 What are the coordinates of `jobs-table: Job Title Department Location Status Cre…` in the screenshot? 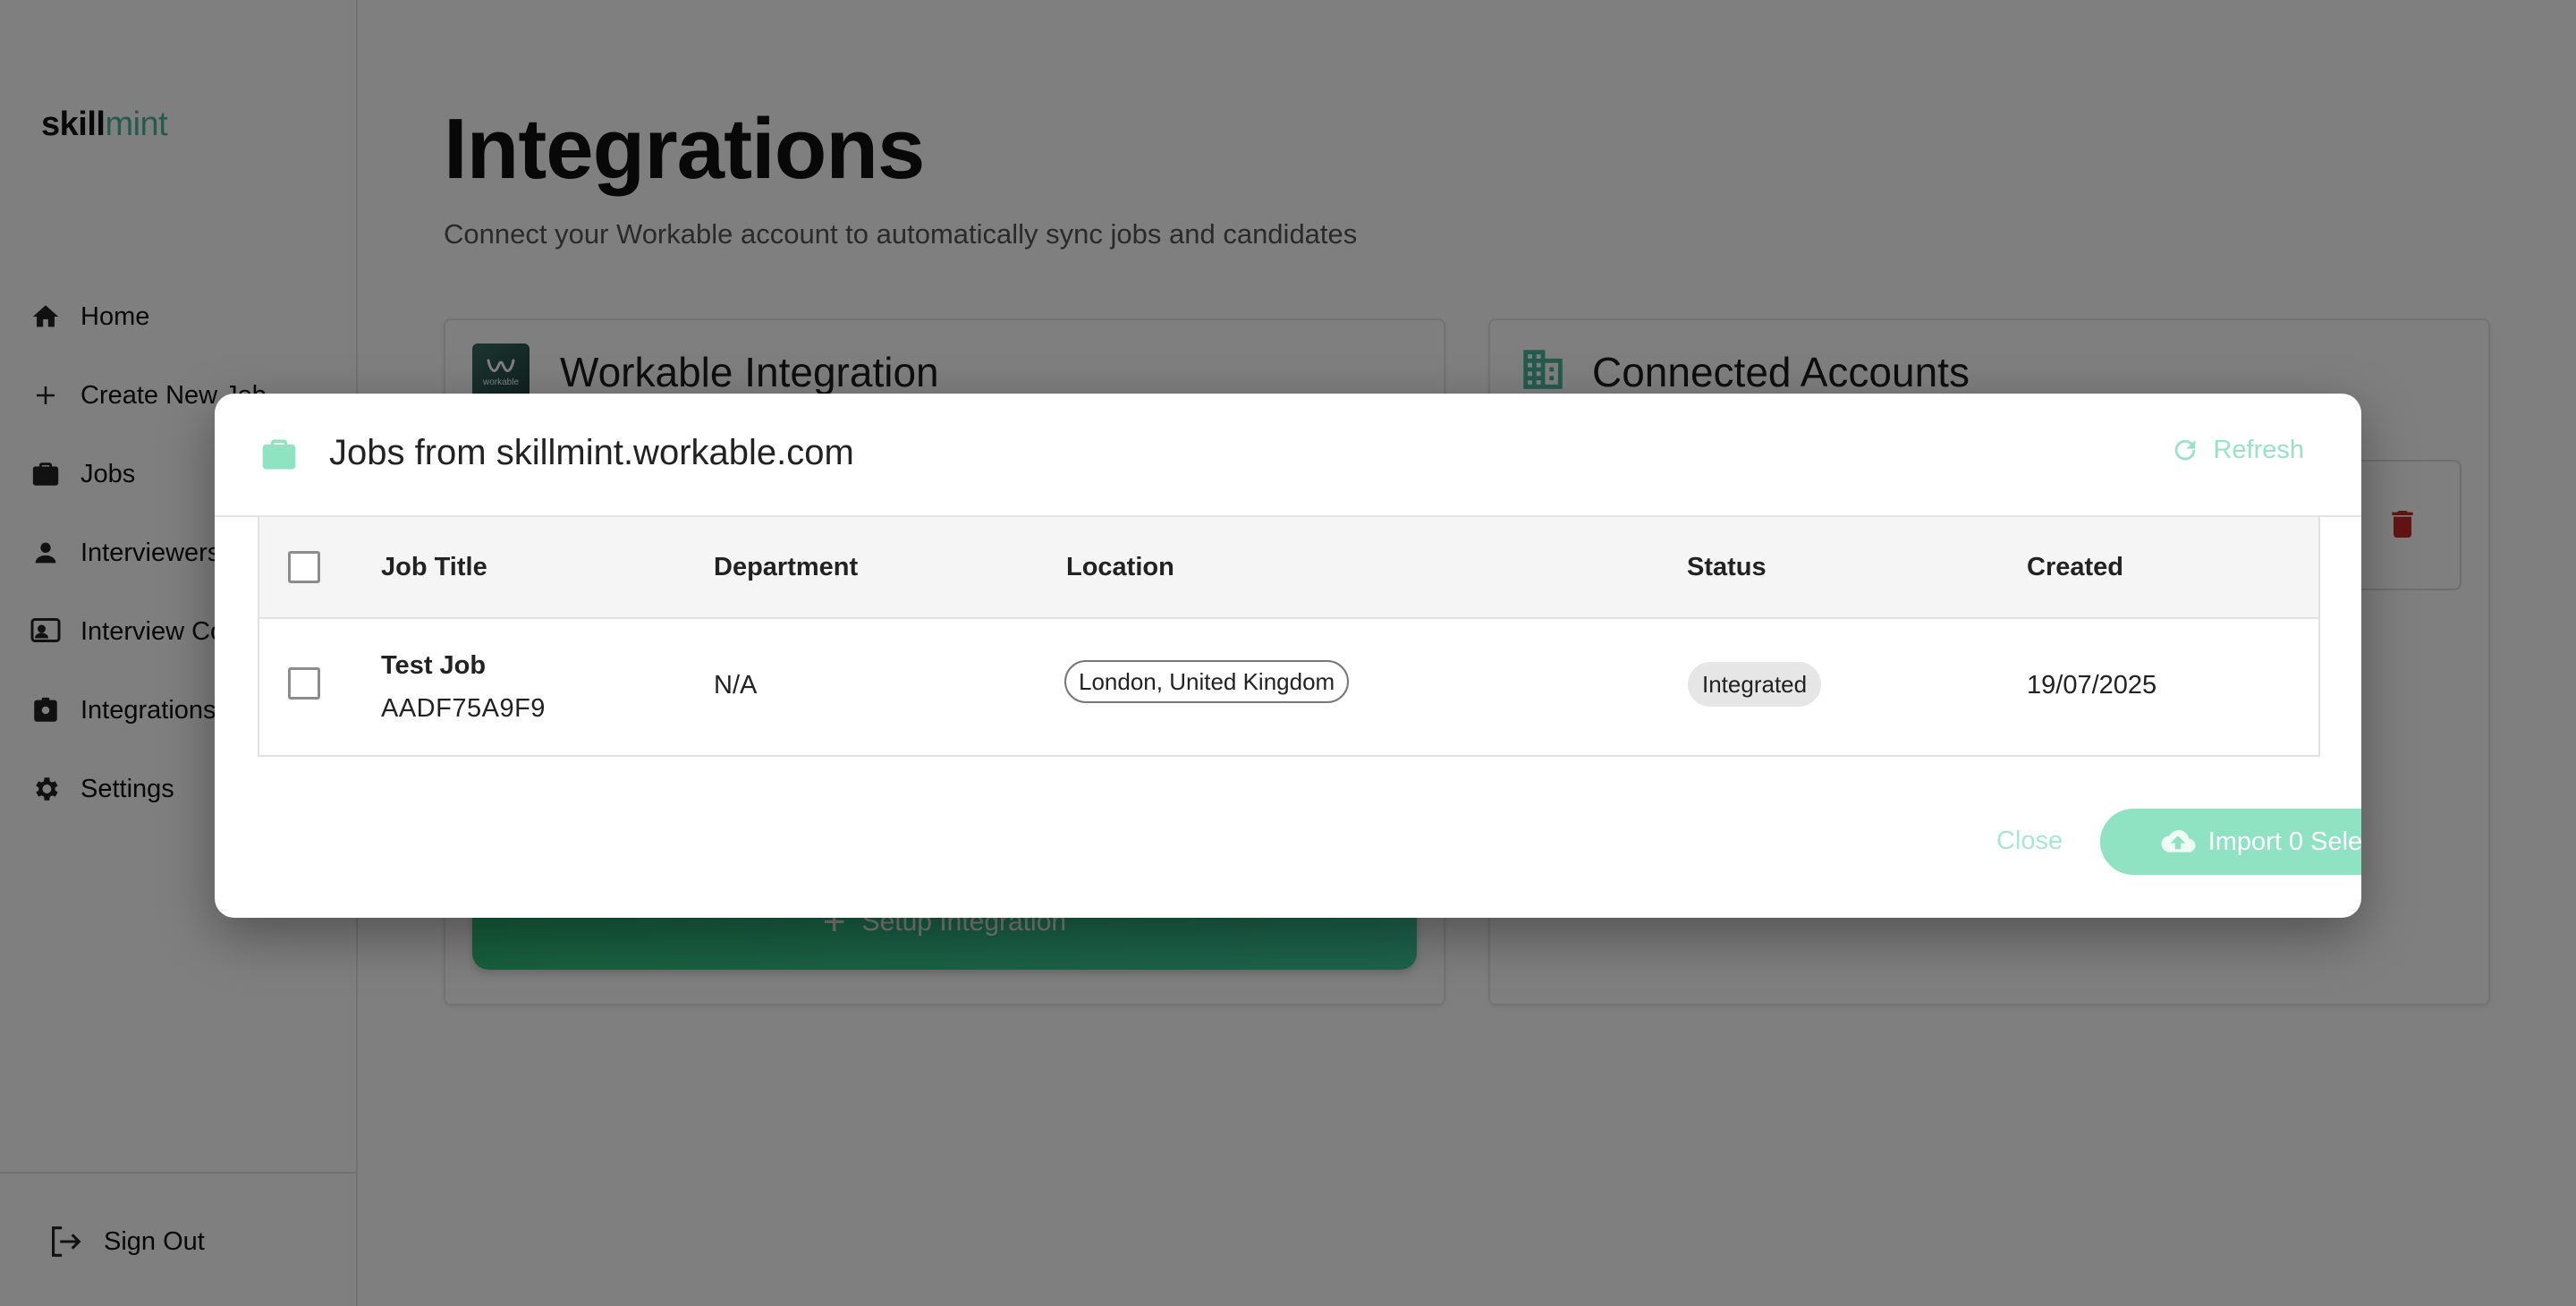 It's located at (1289, 637).